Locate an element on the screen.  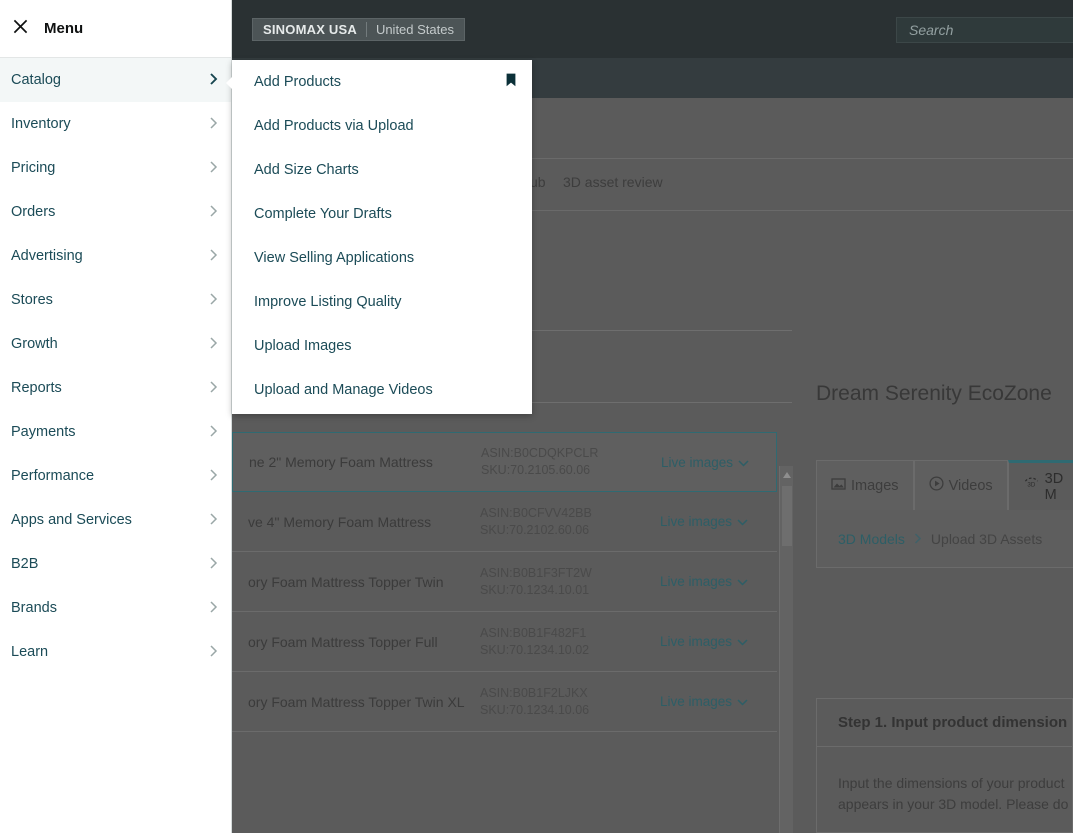
page-tab-1: 3D asset review is located at coordinates (613, 182).